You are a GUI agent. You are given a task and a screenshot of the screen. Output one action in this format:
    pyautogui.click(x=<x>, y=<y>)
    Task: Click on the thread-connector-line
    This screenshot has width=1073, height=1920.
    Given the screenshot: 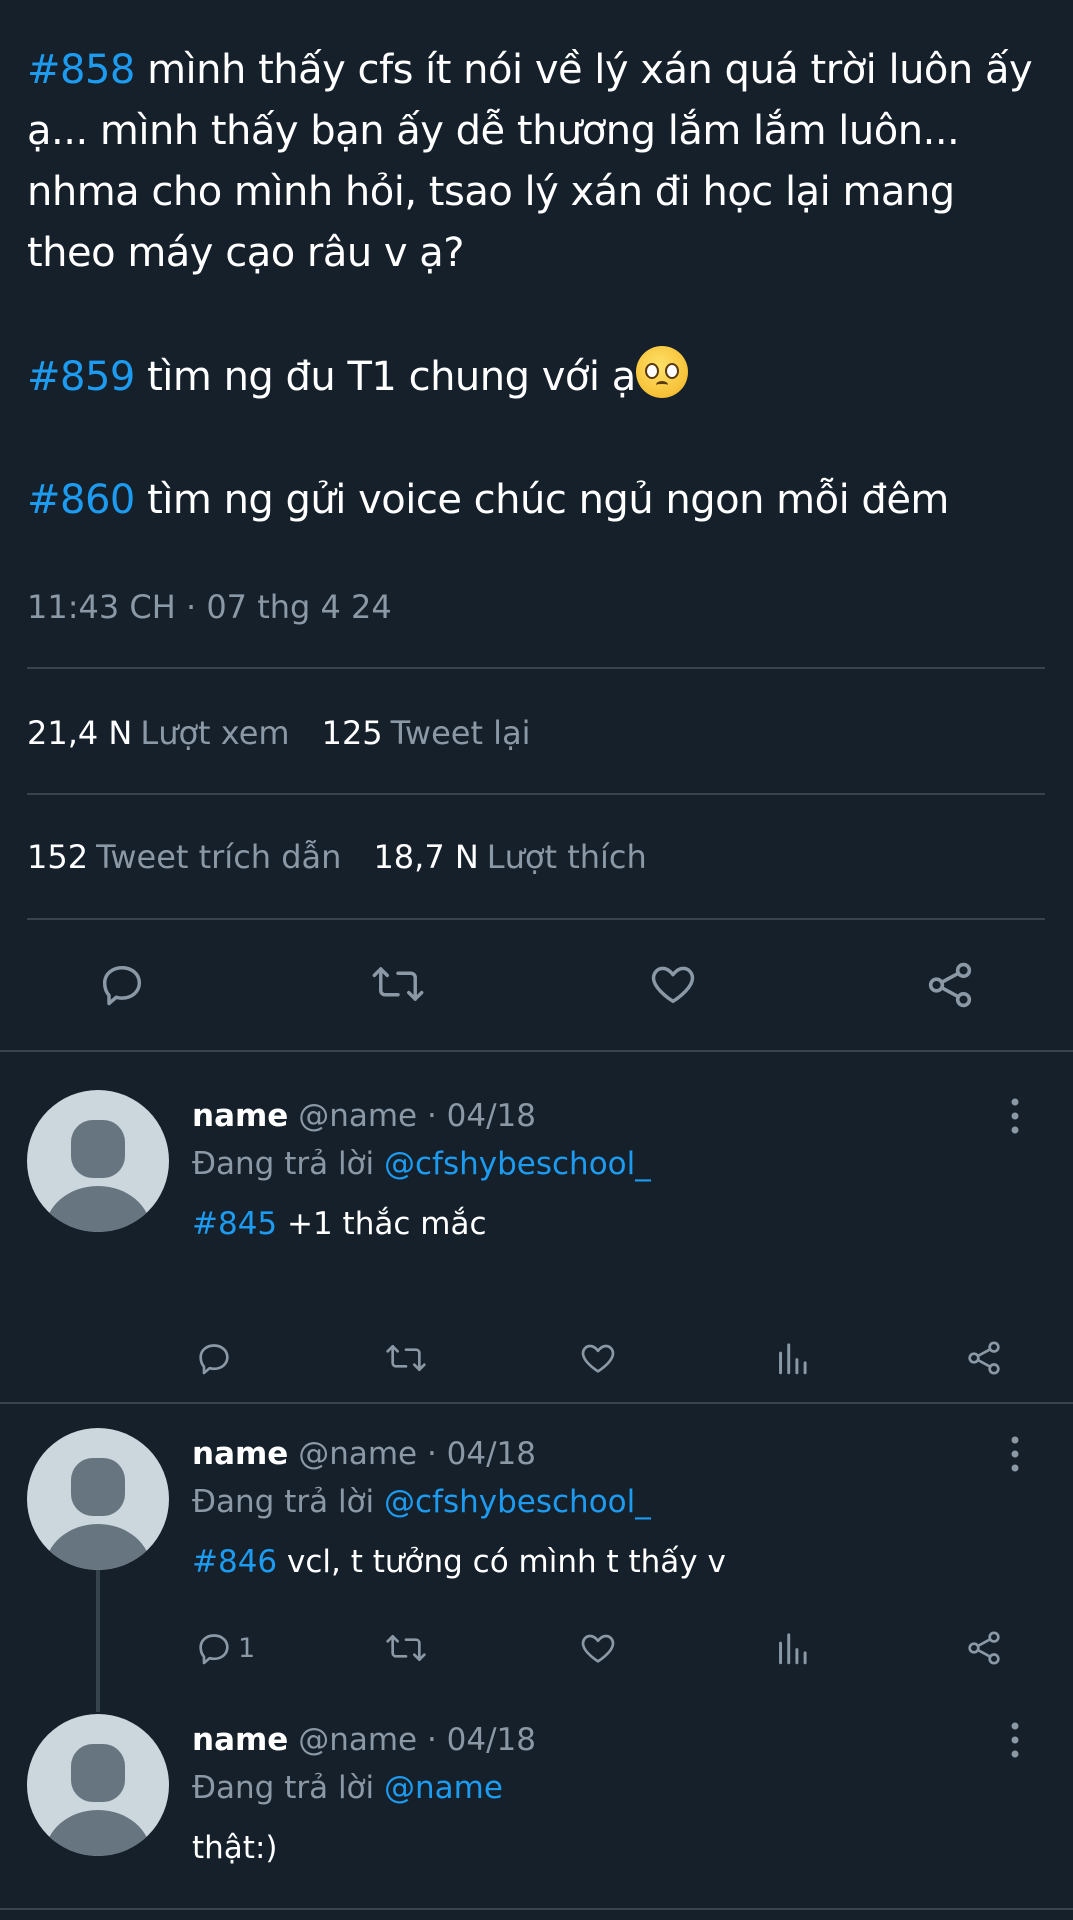 What is the action you would take?
    pyautogui.click(x=98, y=1641)
    